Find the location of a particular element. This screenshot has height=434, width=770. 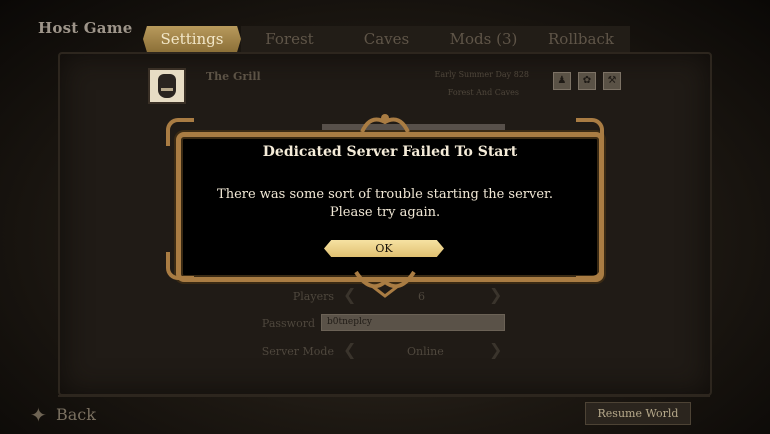

world-avatar is located at coordinates (167, 86).